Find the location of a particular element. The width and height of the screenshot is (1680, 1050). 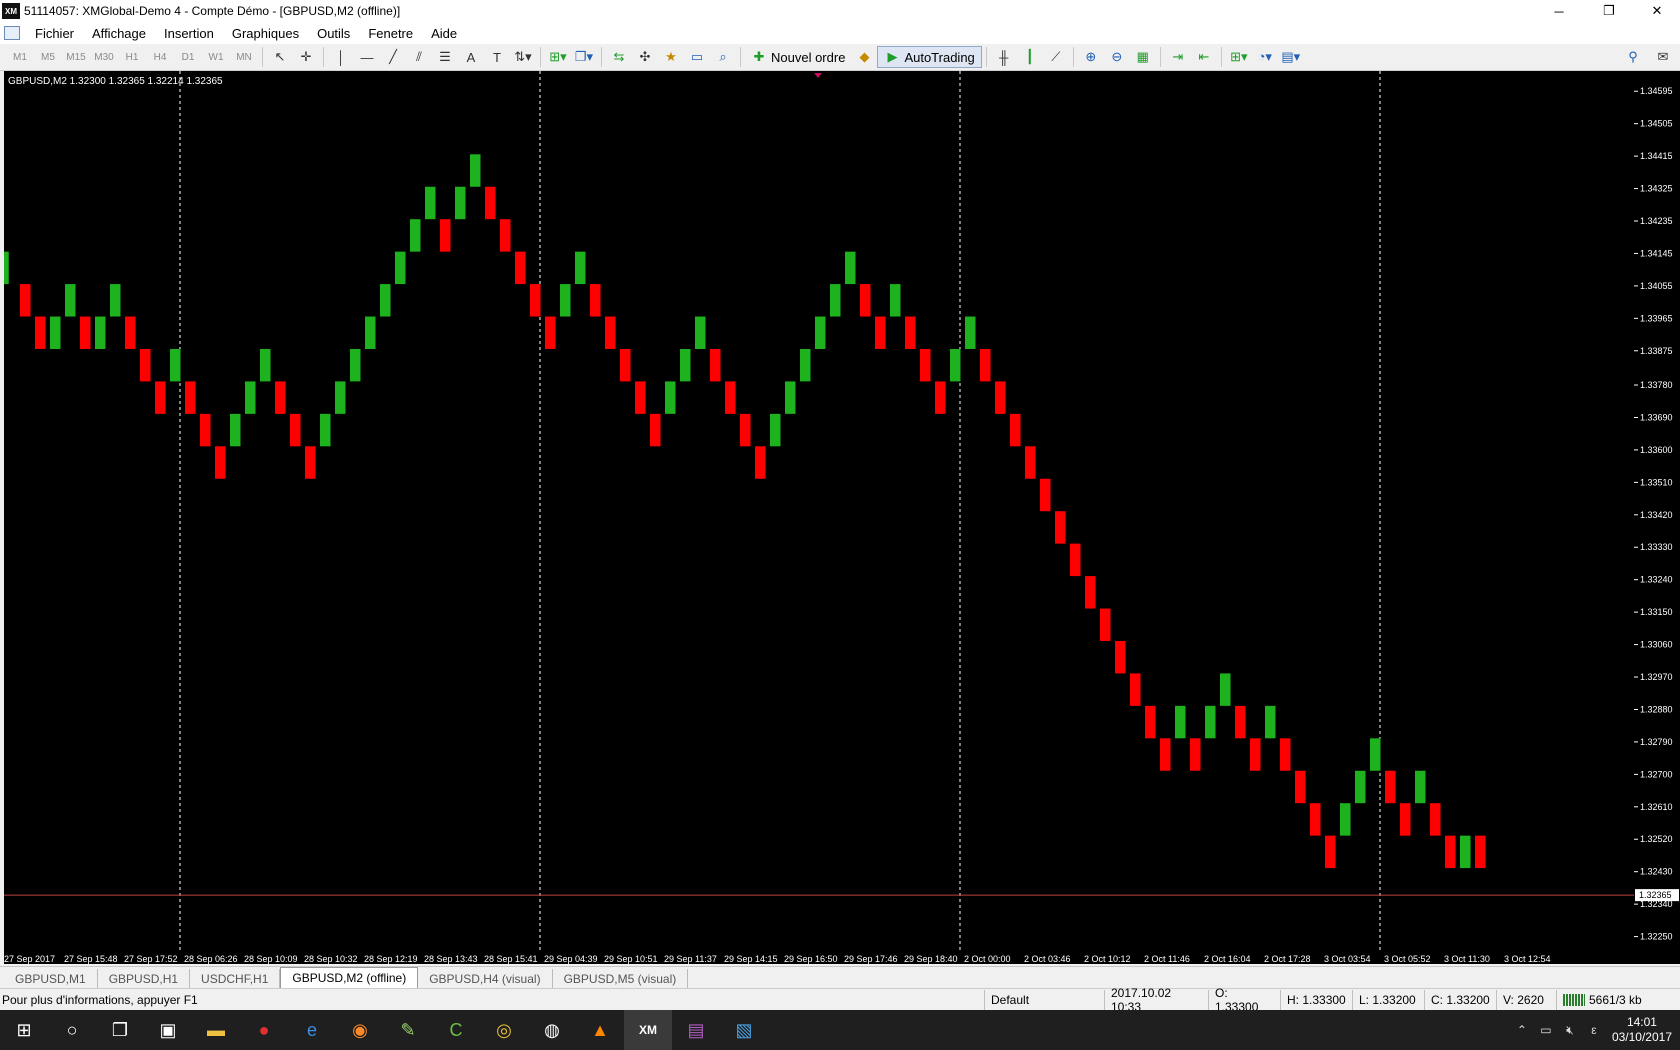

menu-outils: Outils is located at coordinates (333, 33).